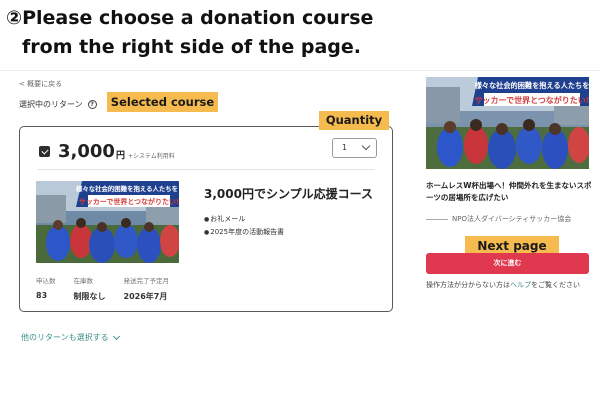  Describe the element at coordinates (44, 151) in the screenshot. I see `course-checkbox` at that location.